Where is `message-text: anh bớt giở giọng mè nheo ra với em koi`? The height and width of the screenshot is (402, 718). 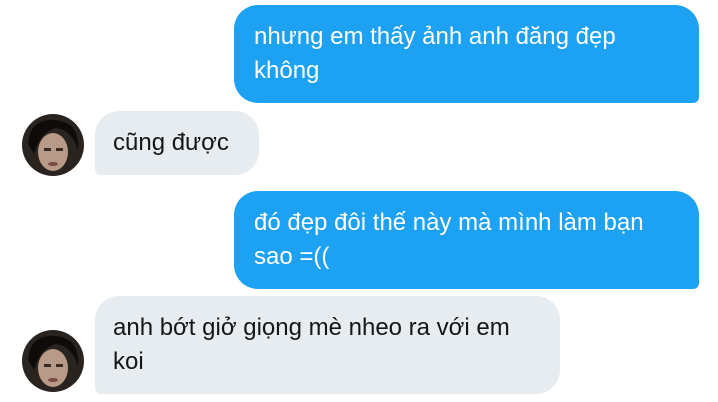 message-text: anh bớt giở giọng mè nheo ra với em koi is located at coordinates (311, 344).